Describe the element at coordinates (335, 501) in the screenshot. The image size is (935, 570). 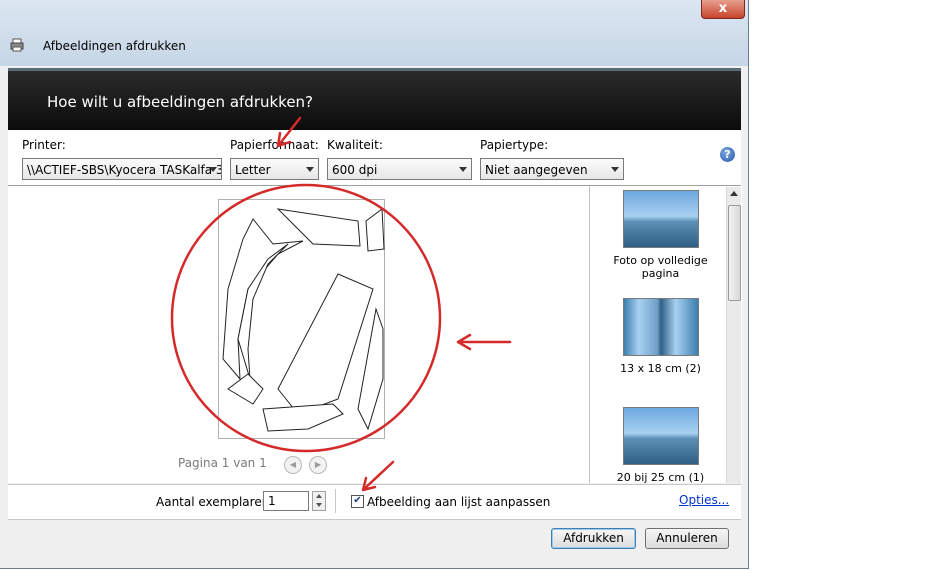
I see `divider` at that location.